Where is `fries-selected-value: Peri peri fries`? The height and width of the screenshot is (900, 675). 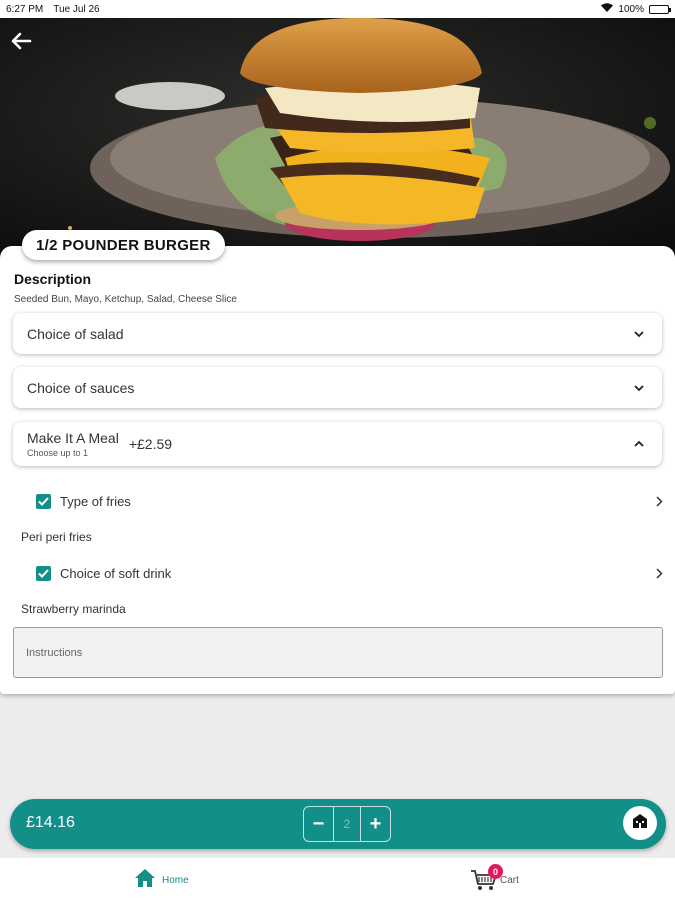 fries-selected-value: Peri peri fries is located at coordinates (56, 537).